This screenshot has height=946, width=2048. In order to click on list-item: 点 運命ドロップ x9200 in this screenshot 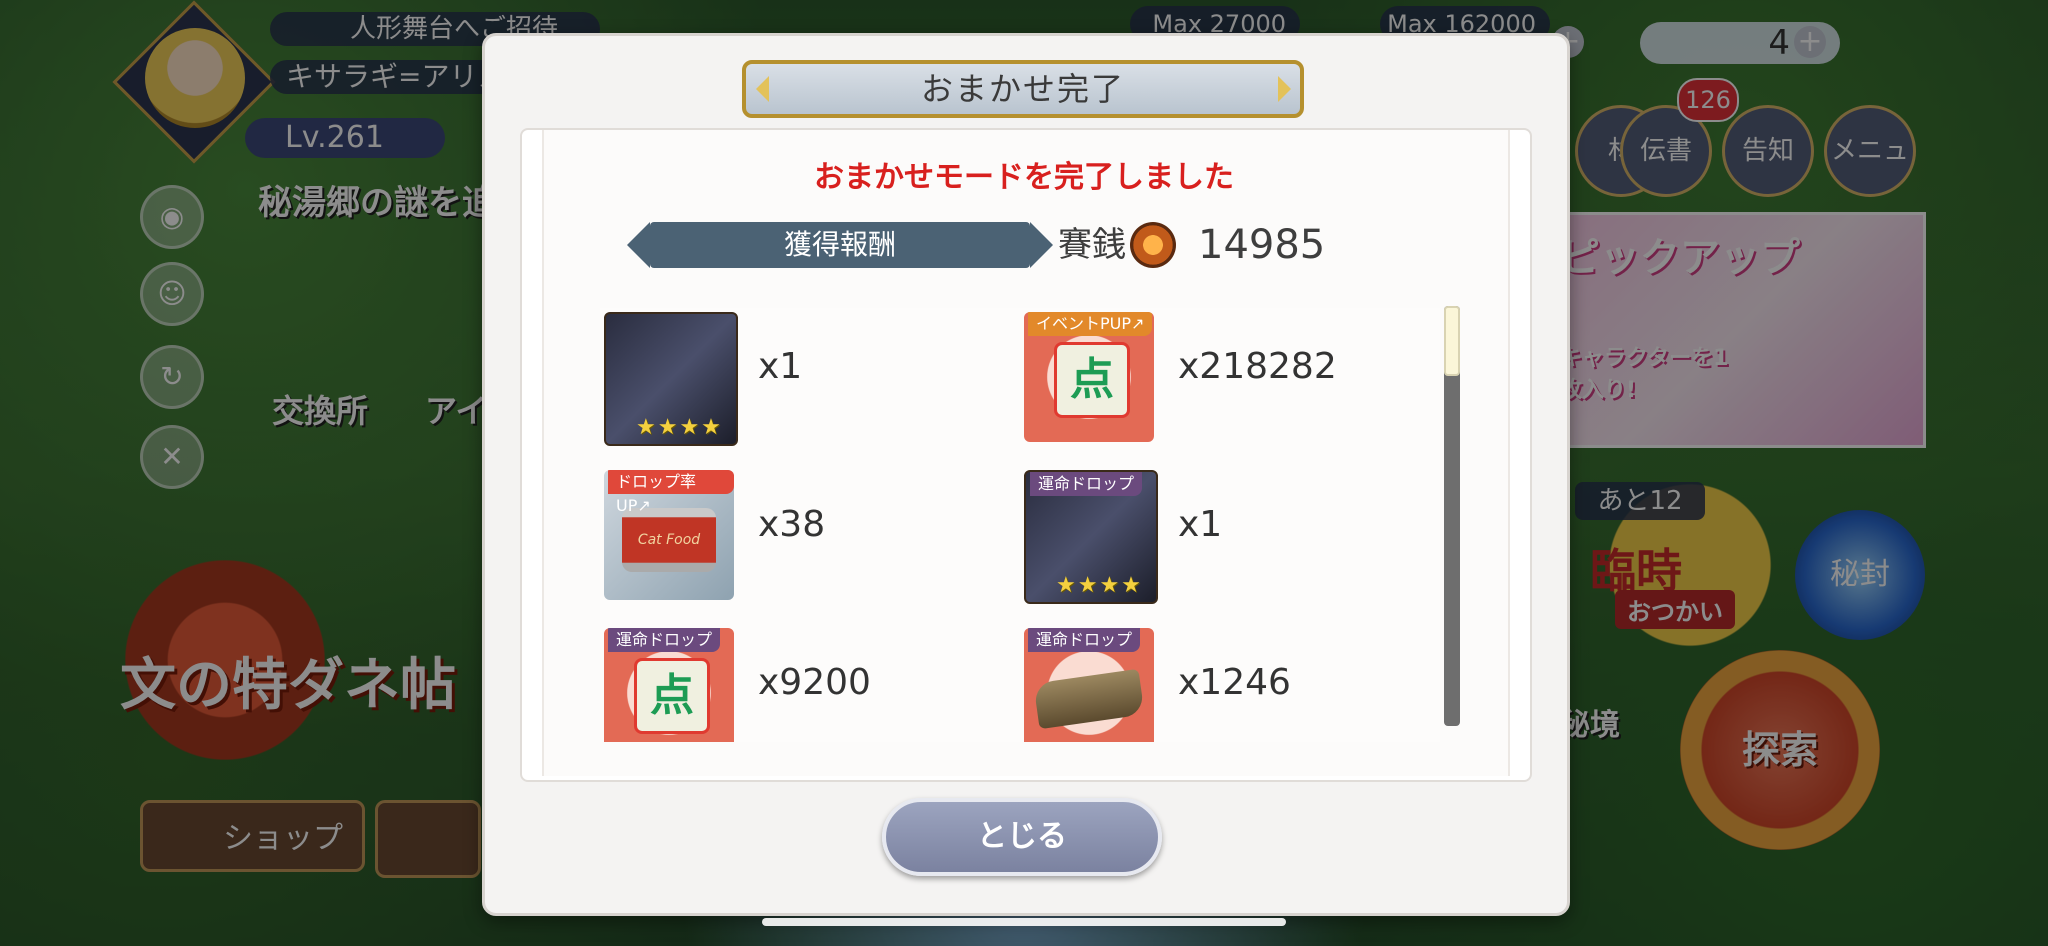, I will do `click(800, 683)`.